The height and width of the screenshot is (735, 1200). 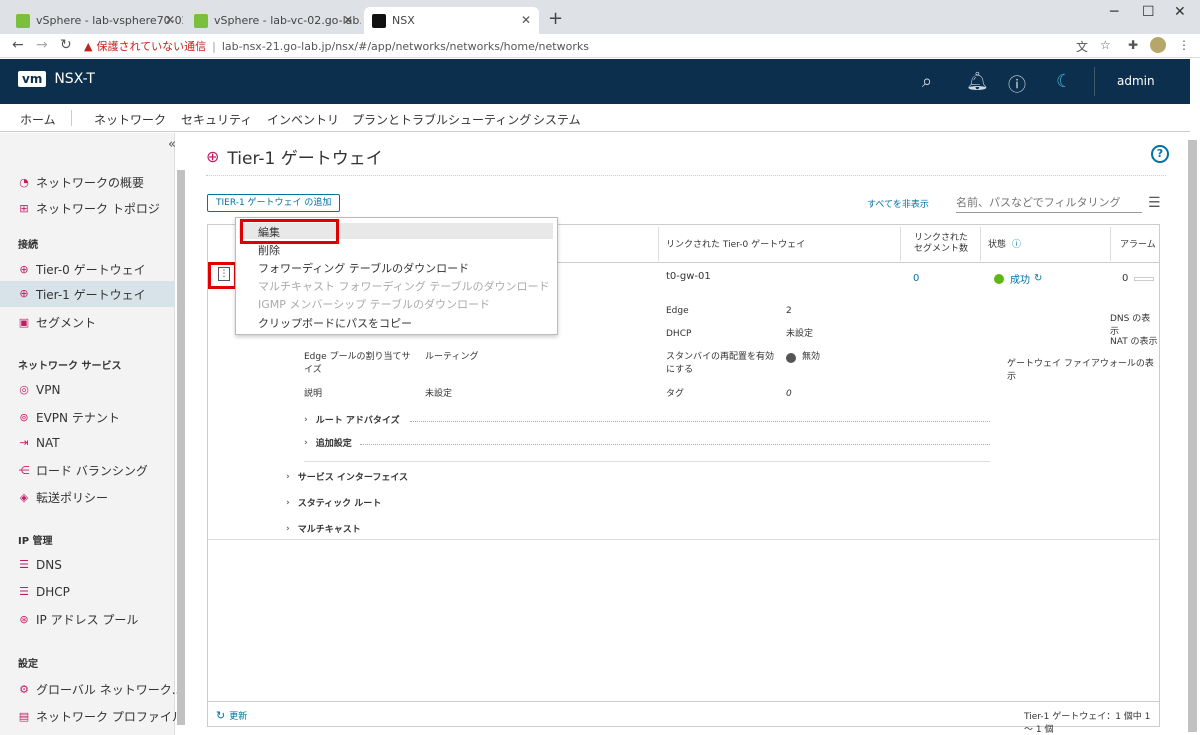 I want to click on help-icon: ?, so click(x=1160, y=154).